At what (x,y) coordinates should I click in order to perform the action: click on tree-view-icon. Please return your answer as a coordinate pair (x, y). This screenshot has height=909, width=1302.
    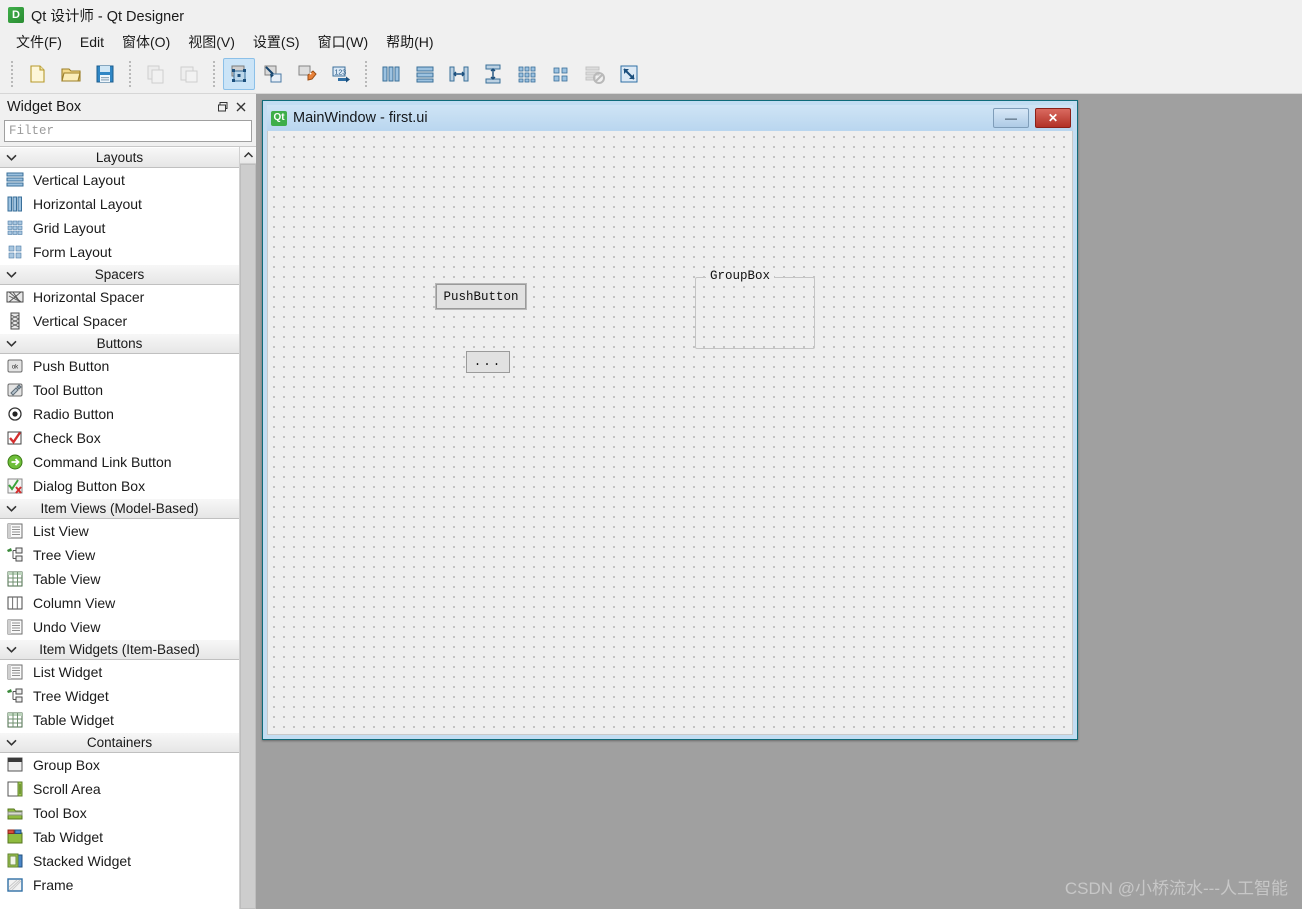
    Looking at the image, I should click on (15, 554).